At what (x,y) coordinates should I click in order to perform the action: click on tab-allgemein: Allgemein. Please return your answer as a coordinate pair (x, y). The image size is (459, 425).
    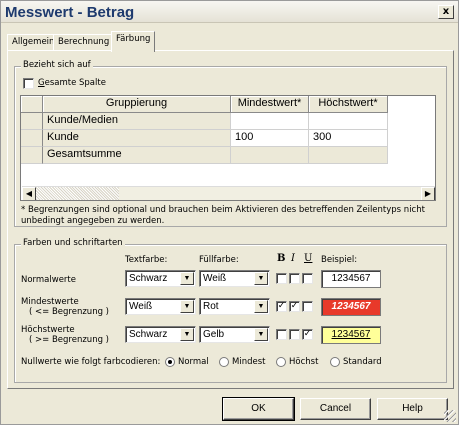
    Looking at the image, I should click on (33, 42).